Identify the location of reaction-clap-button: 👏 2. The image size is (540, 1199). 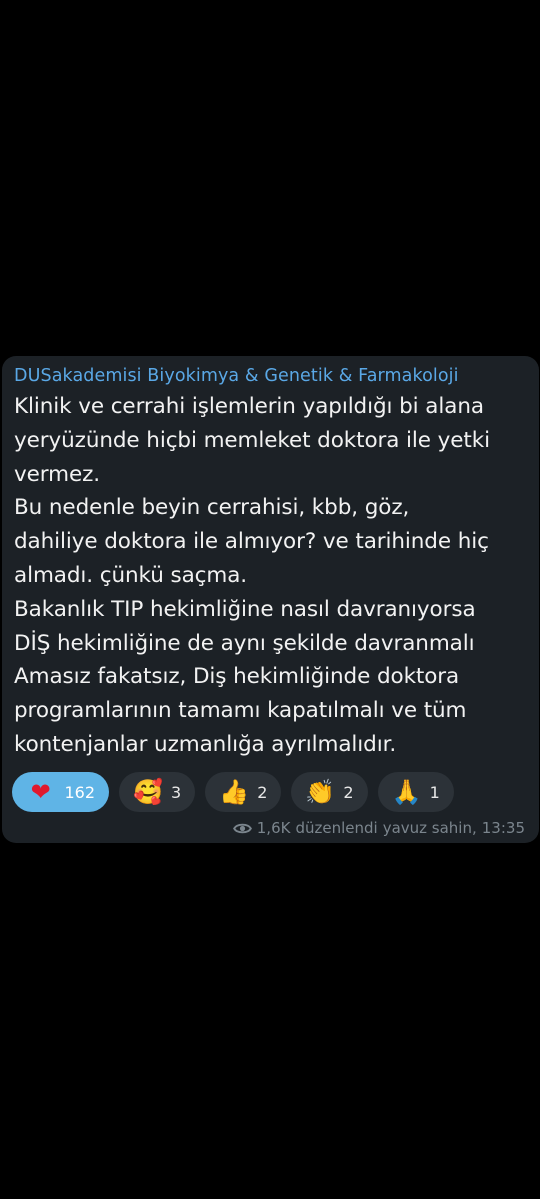
(329, 792).